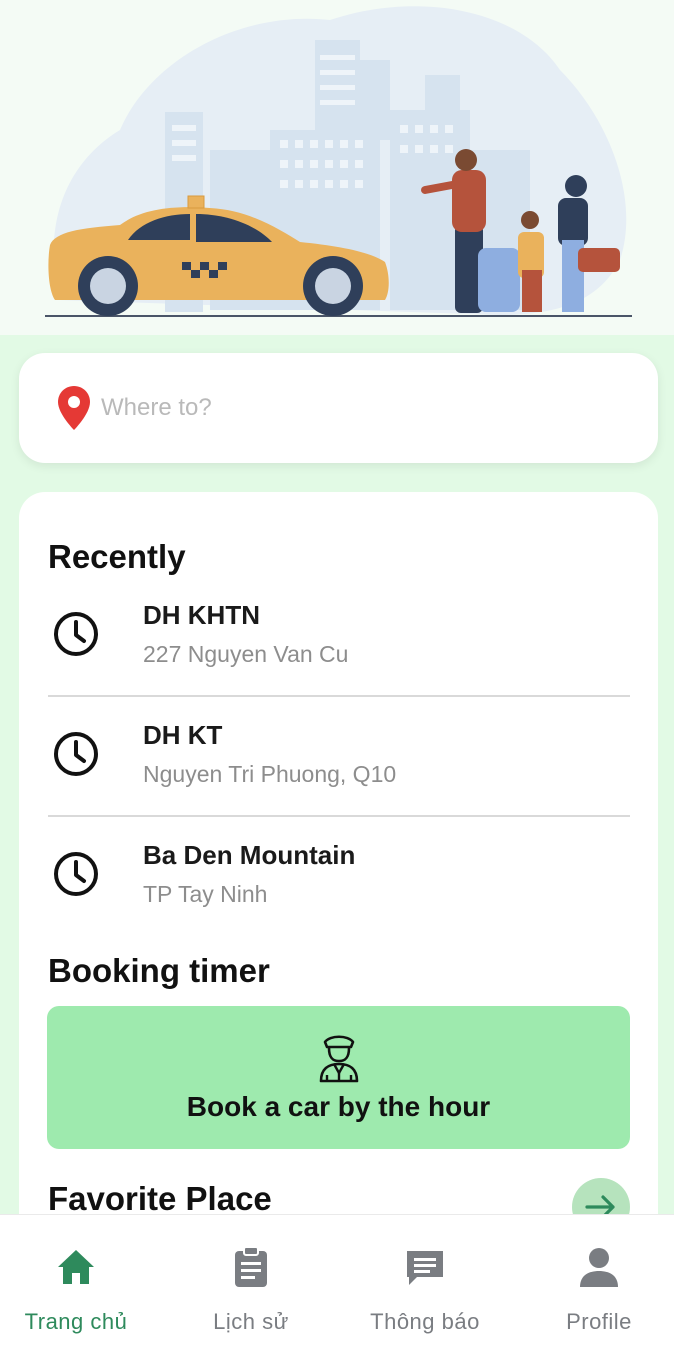  Describe the element at coordinates (117, 556) in the screenshot. I see `recently-title: Recently` at that location.